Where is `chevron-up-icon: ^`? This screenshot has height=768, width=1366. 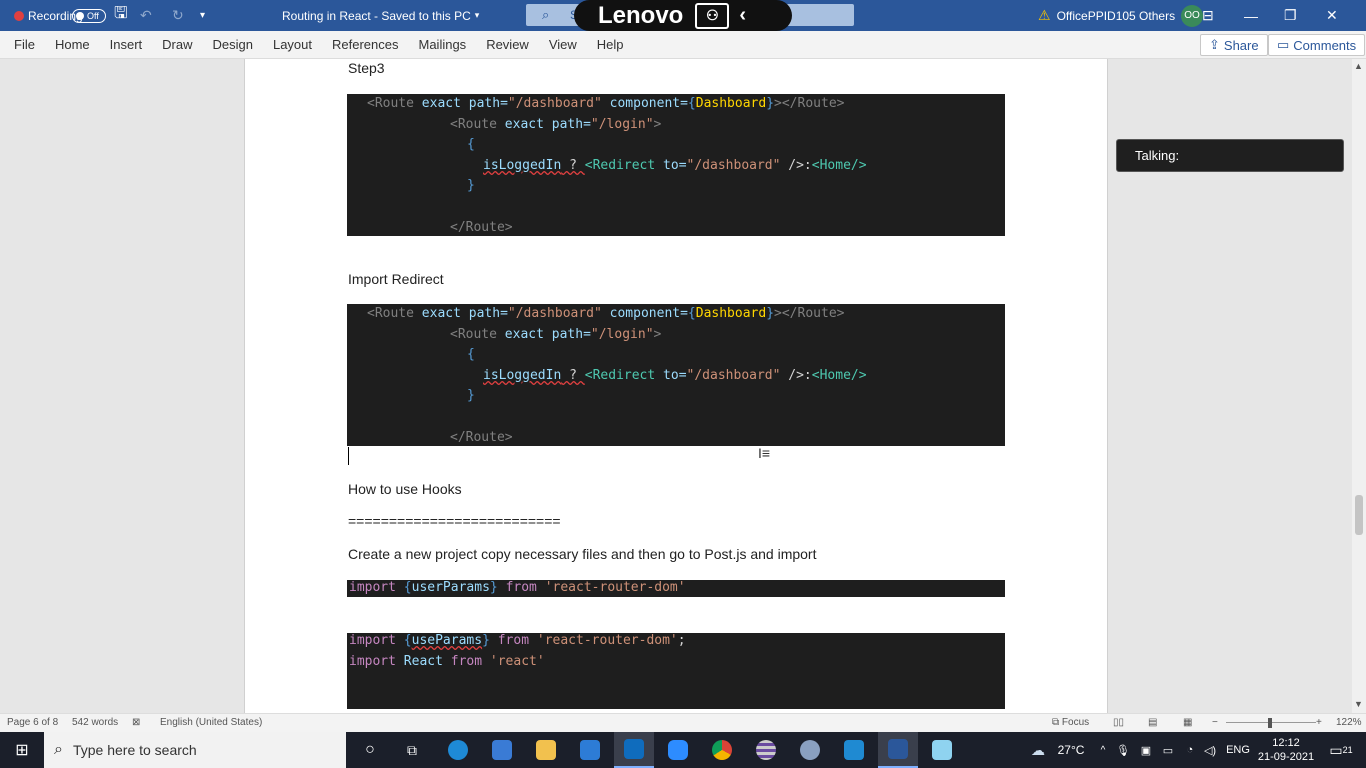 chevron-up-icon: ^ is located at coordinates (1103, 750).